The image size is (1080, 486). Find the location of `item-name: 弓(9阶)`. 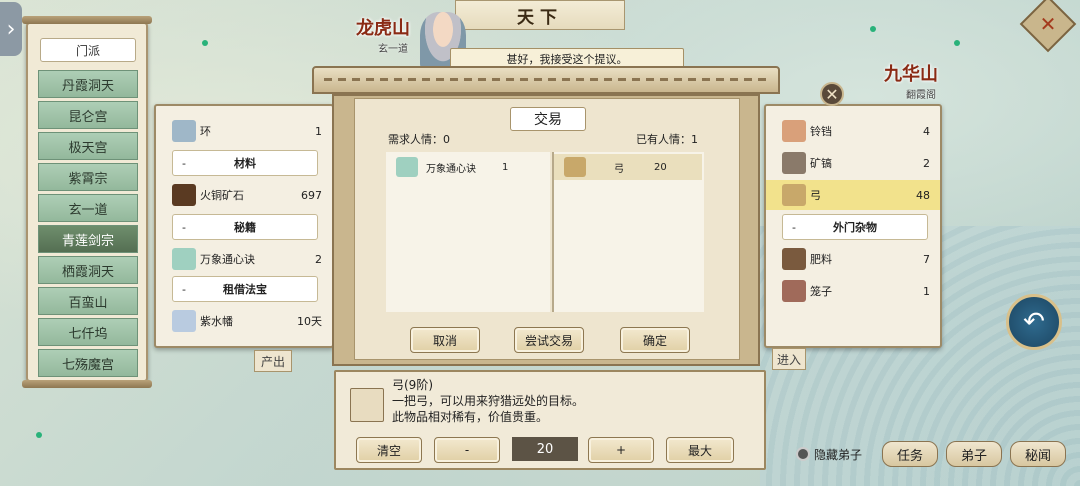

item-name: 弓(9阶) is located at coordinates (412, 385).